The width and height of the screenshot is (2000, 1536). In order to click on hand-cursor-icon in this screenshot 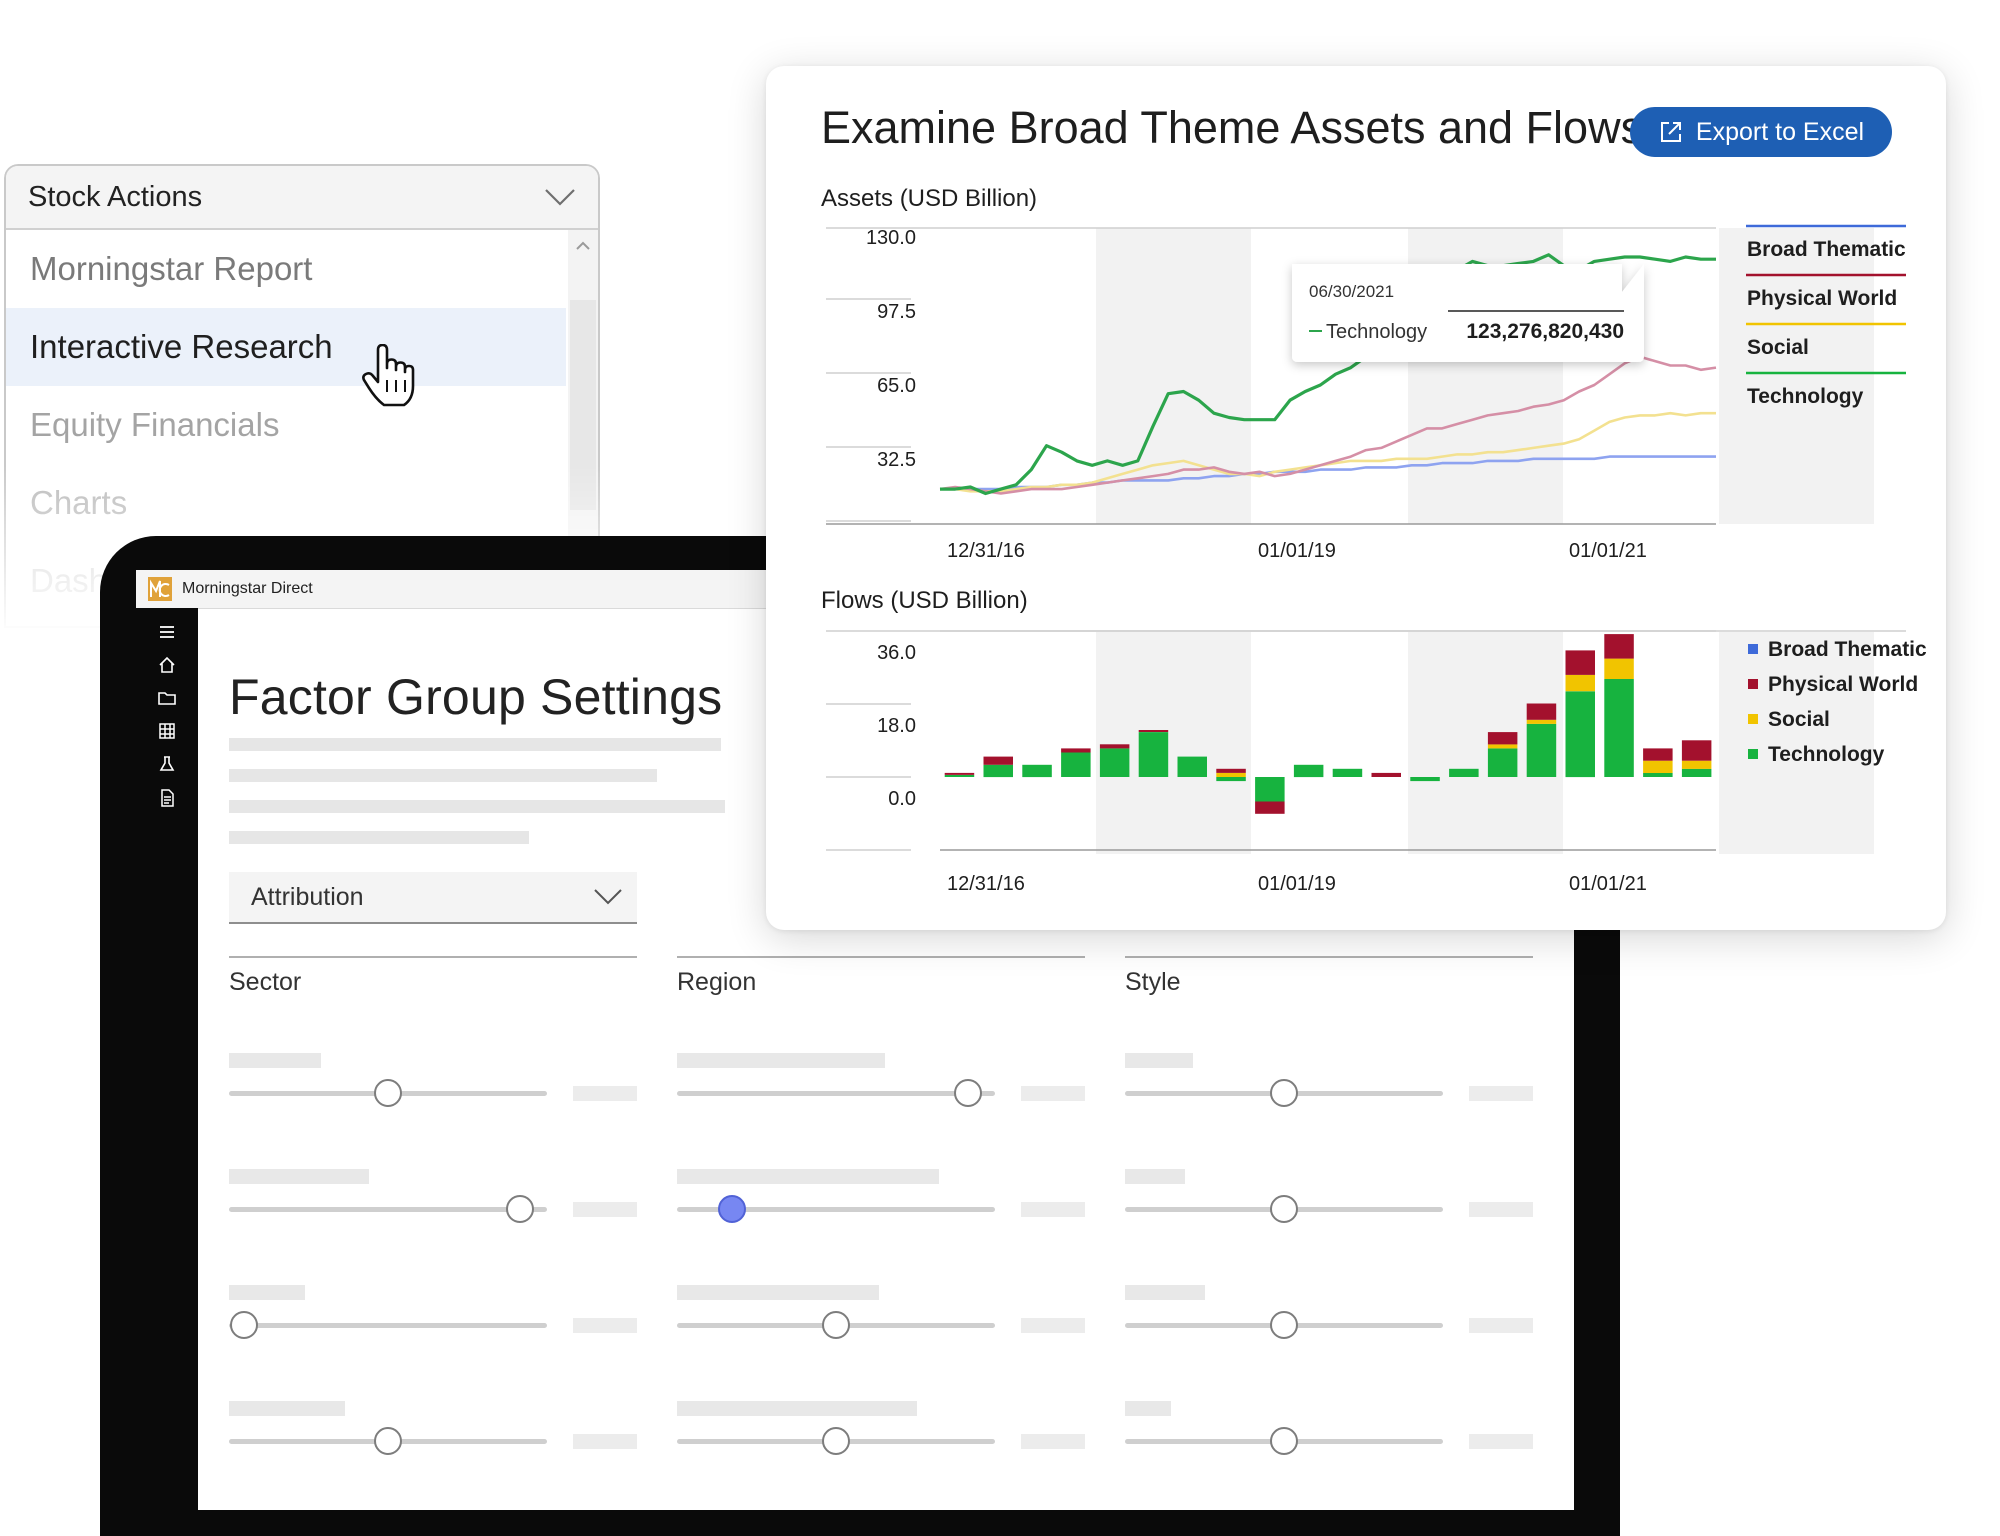, I will do `click(388, 375)`.